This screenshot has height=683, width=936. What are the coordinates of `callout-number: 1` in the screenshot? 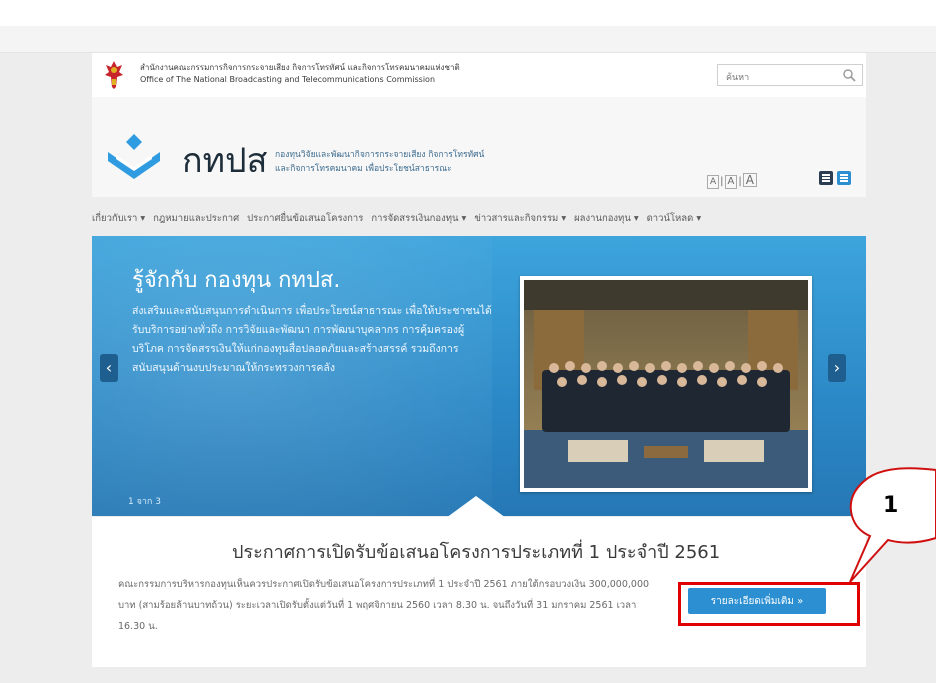 It's located at (891, 505).